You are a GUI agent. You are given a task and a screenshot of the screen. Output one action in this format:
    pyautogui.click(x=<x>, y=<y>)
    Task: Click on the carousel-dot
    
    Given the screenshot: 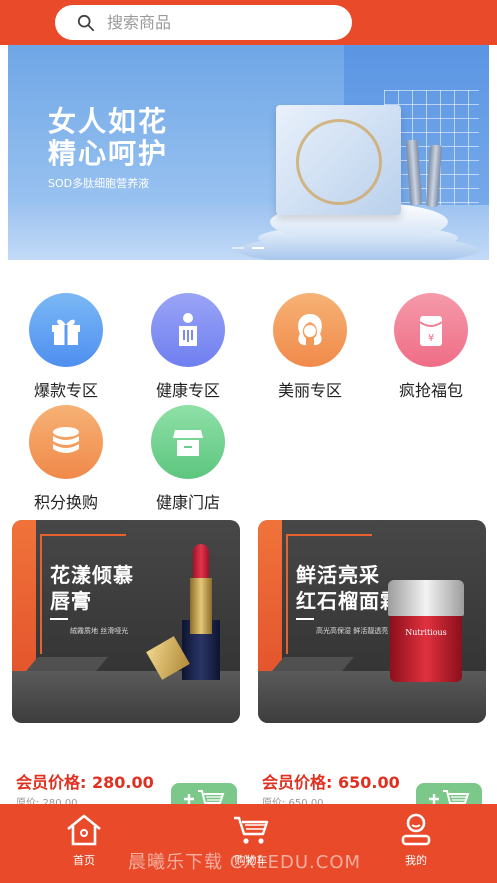 What is the action you would take?
    pyautogui.click(x=238, y=248)
    